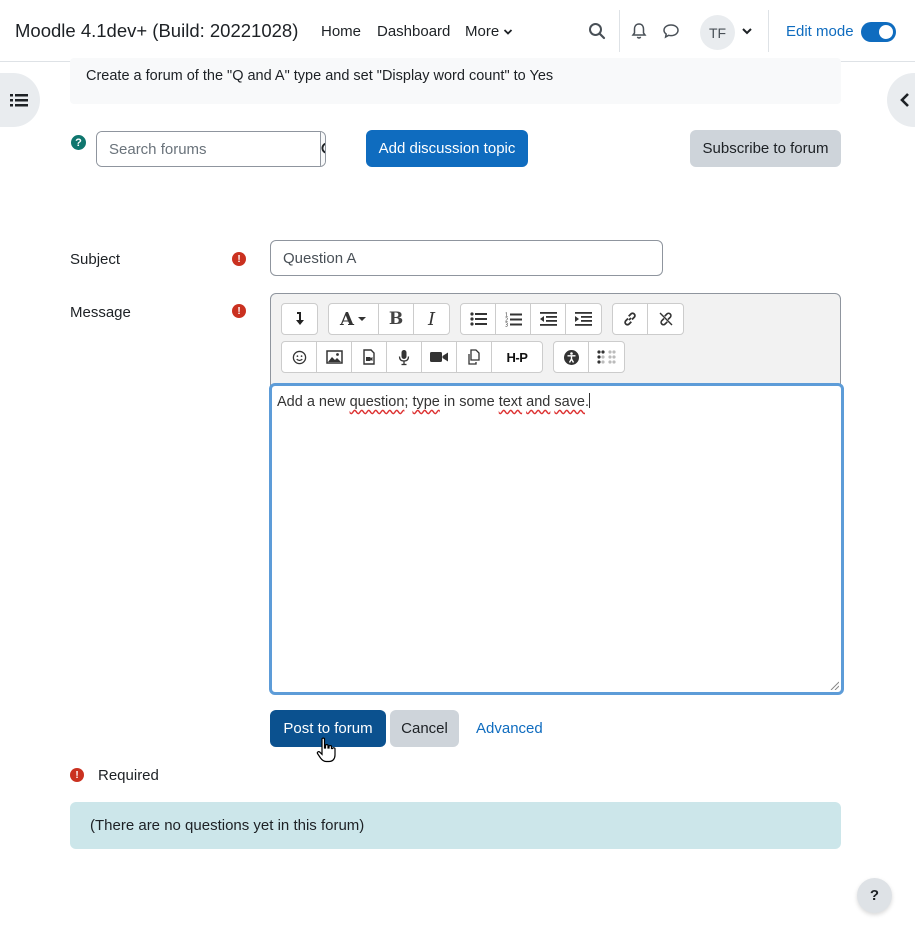 The width and height of the screenshot is (915, 941). I want to click on subscribe-forum-button: Subscribe to forum, so click(765, 148).